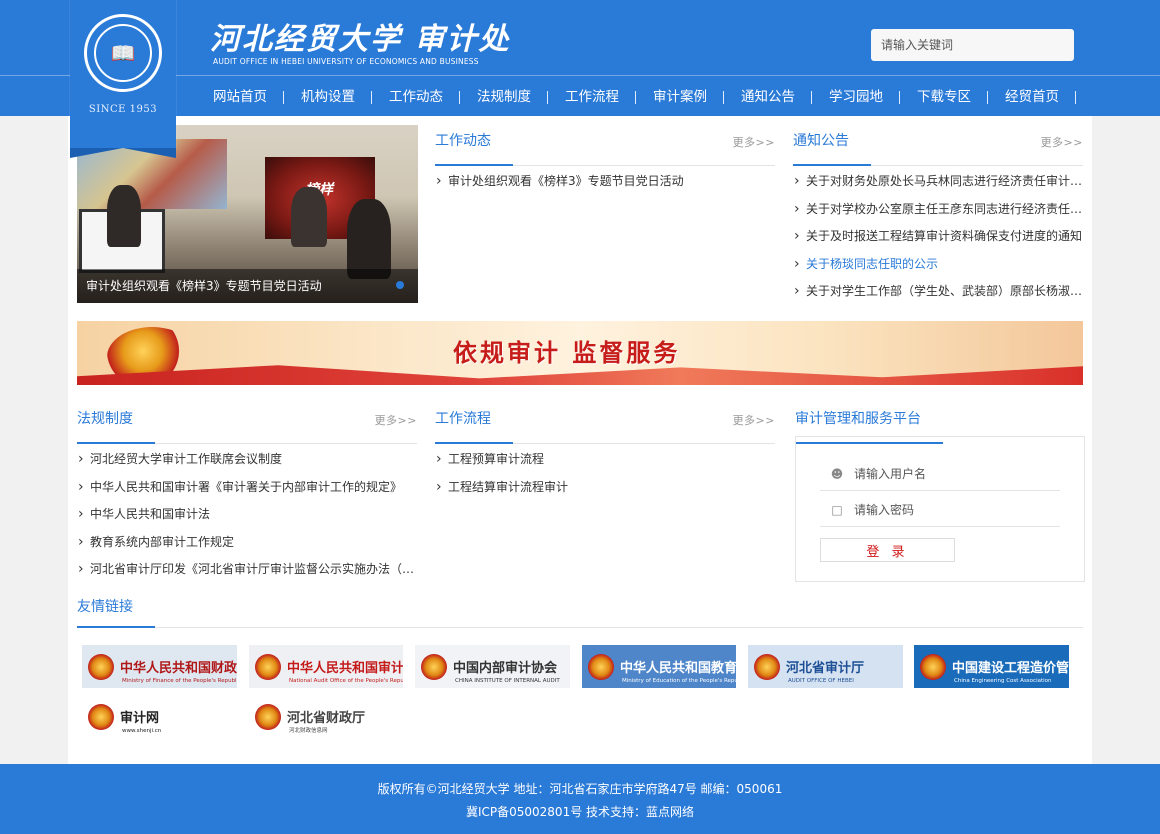 This screenshot has height=834, width=1160. Describe the element at coordinates (837, 473) in the screenshot. I see `user-icon: ☻` at that location.